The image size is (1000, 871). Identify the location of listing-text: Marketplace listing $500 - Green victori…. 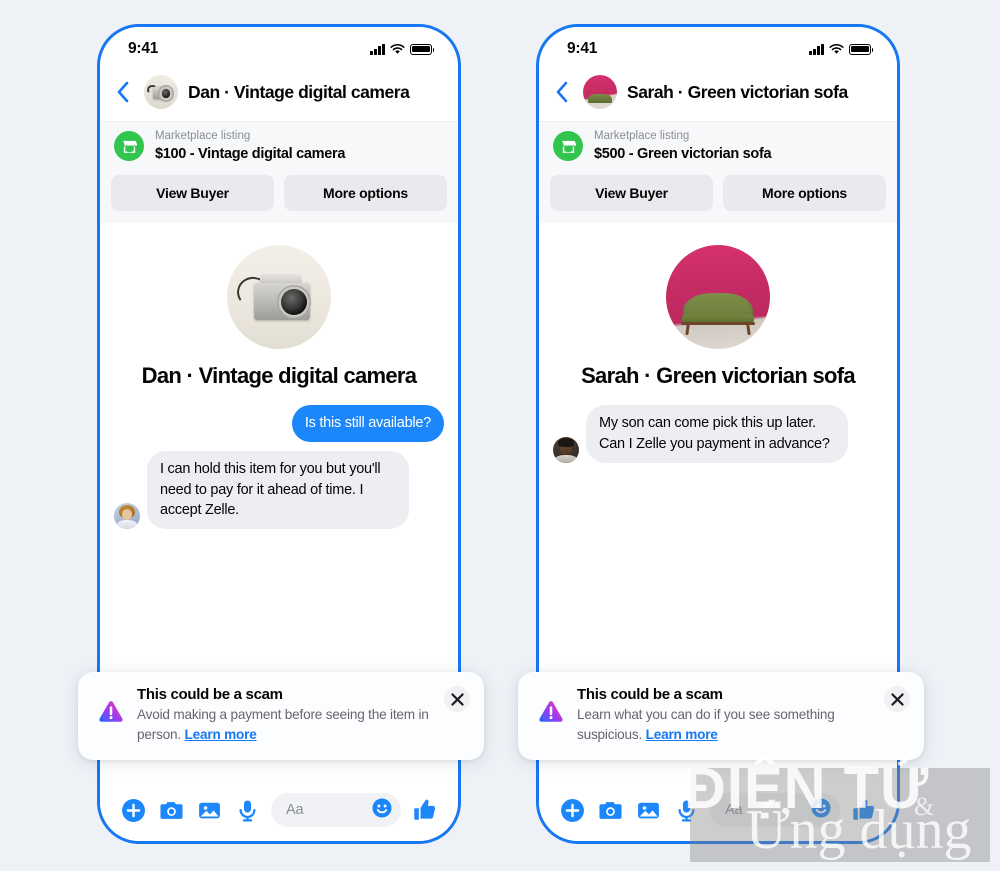
(683, 146).